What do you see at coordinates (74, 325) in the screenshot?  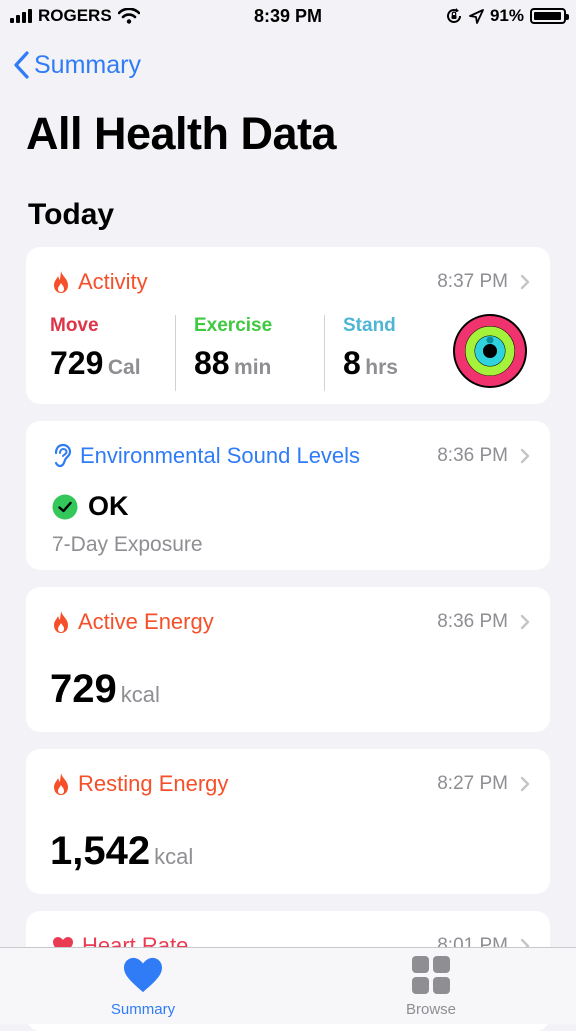 I see `move-label: Move` at bounding box center [74, 325].